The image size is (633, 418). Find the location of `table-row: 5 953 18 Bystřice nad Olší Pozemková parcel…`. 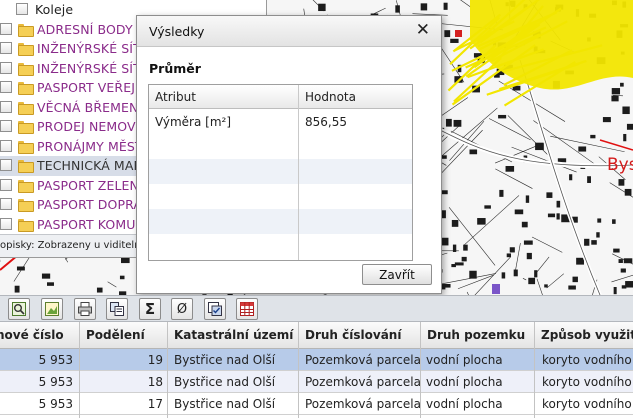

table-row: 5 953 18 Bystřice nad Olší Pozemková parcel… is located at coordinates (316, 382).